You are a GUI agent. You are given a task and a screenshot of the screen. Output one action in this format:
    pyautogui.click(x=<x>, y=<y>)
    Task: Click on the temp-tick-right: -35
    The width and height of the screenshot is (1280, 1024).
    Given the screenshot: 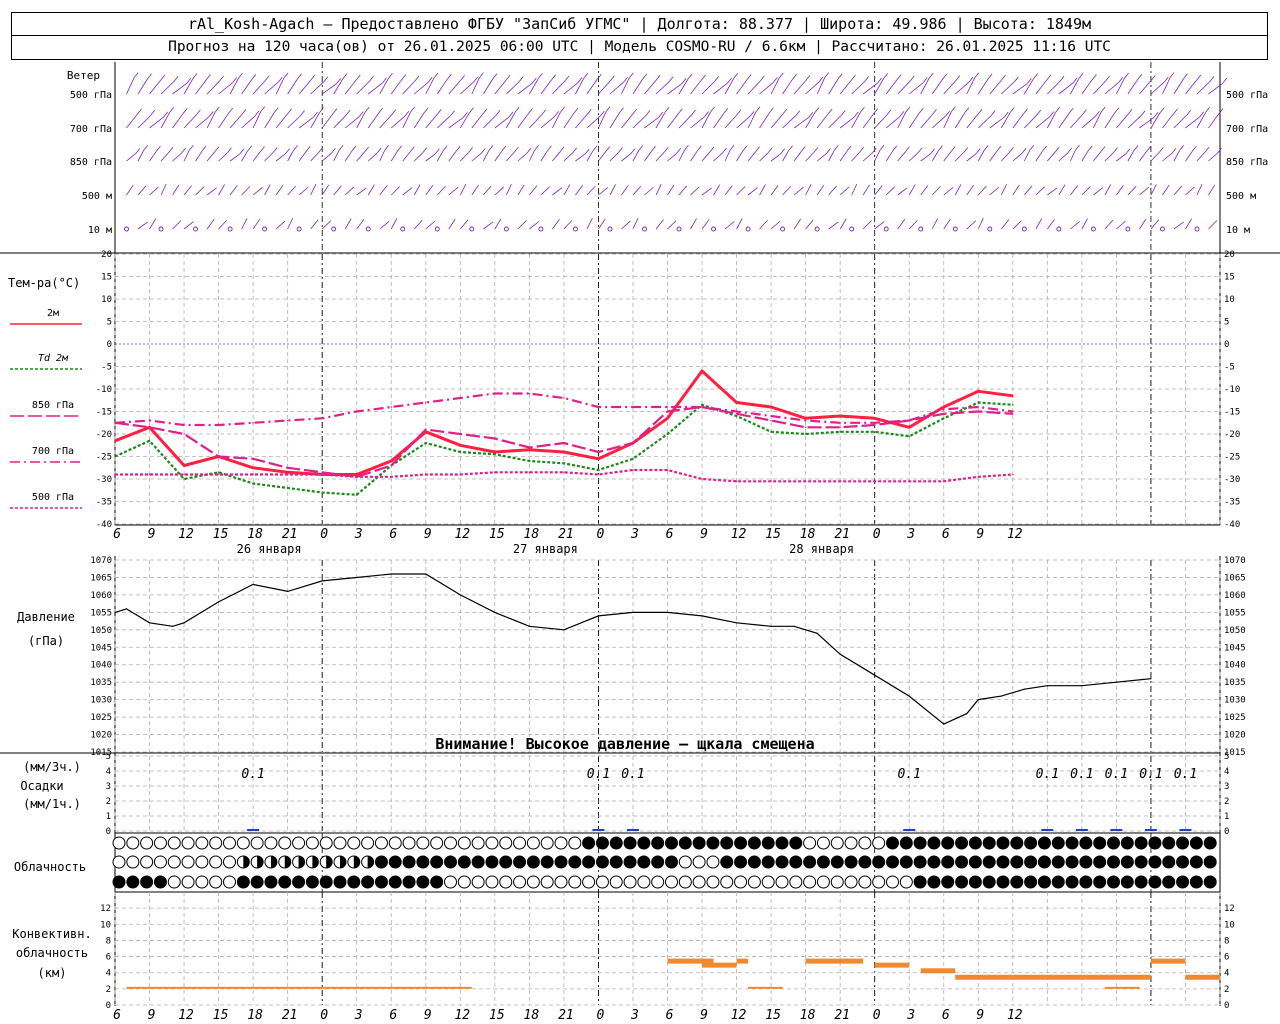 What is the action you would take?
    pyautogui.click(x=1232, y=503)
    